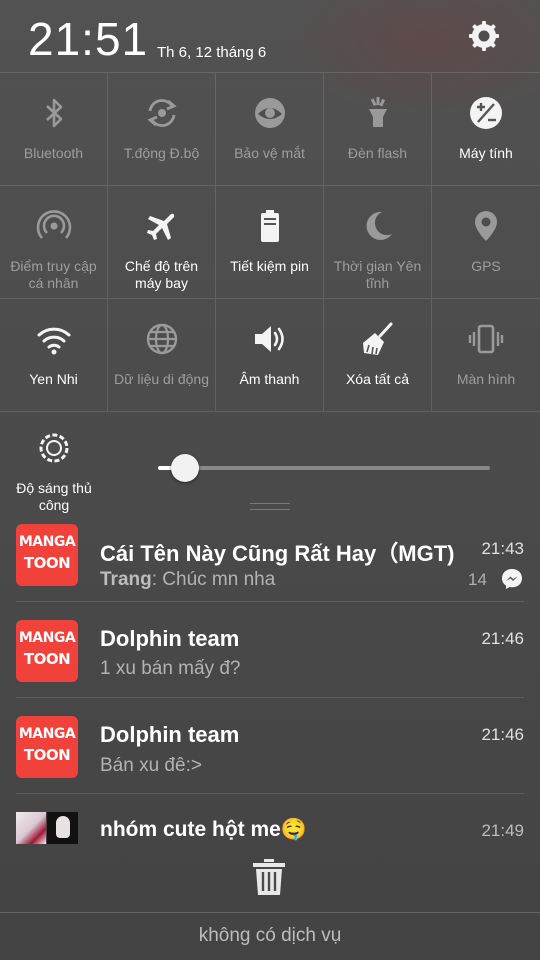  What do you see at coordinates (270, 226) in the screenshot?
I see `battery-icon` at bounding box center [270, 226].